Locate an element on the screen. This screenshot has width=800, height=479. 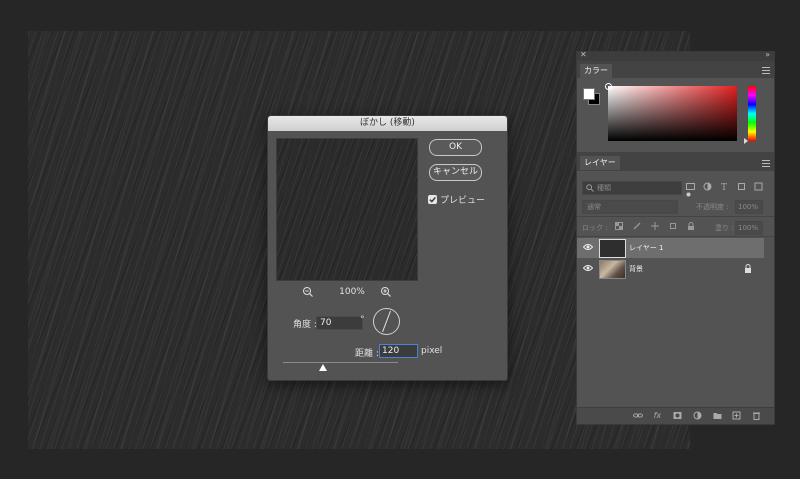
layer-kind-filter: 種類 is located at coordinates (632, 188).